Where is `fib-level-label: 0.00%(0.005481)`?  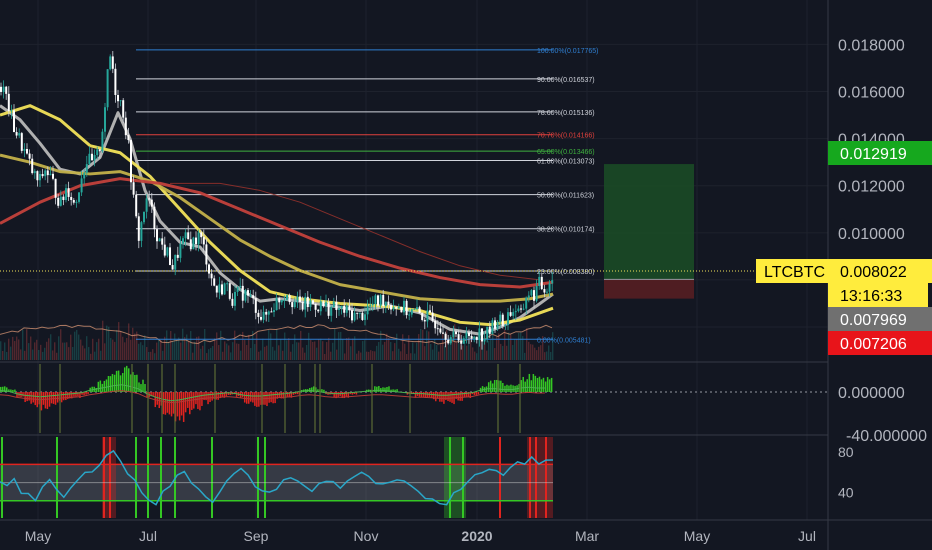
fib-level-label: 0.00%(0.005481) is located at coordinates (564, 340).